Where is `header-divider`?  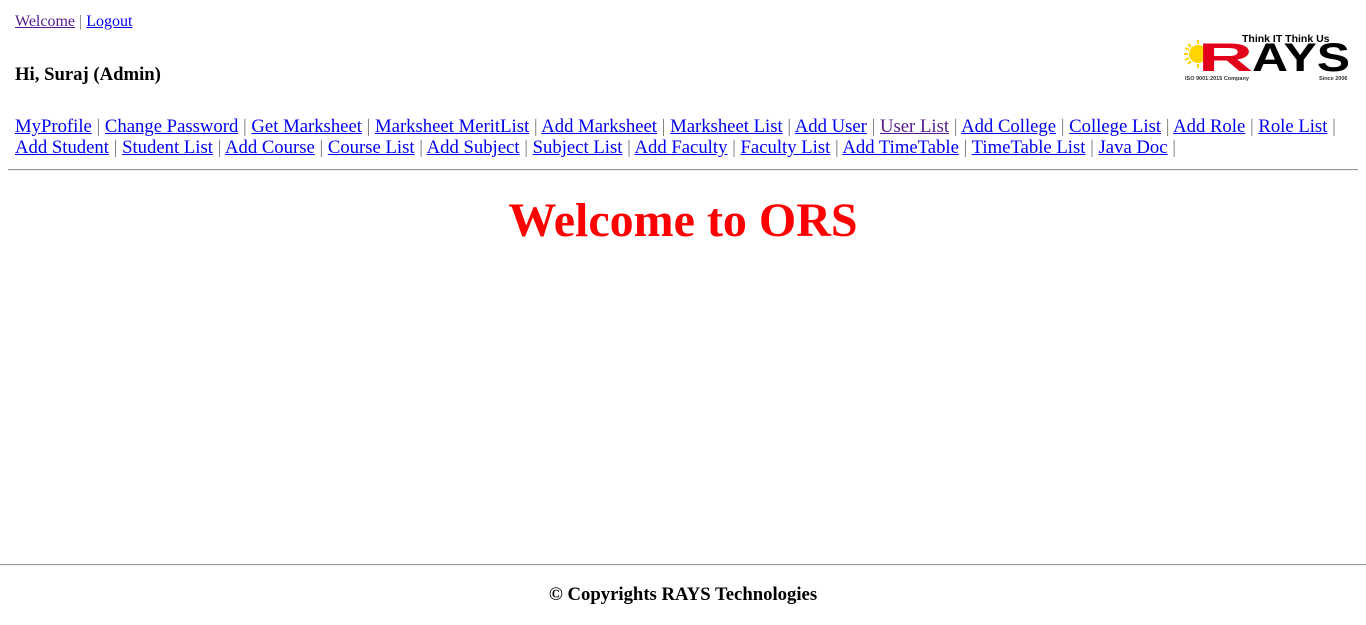
header-divider is located at coordinates (683, 170).